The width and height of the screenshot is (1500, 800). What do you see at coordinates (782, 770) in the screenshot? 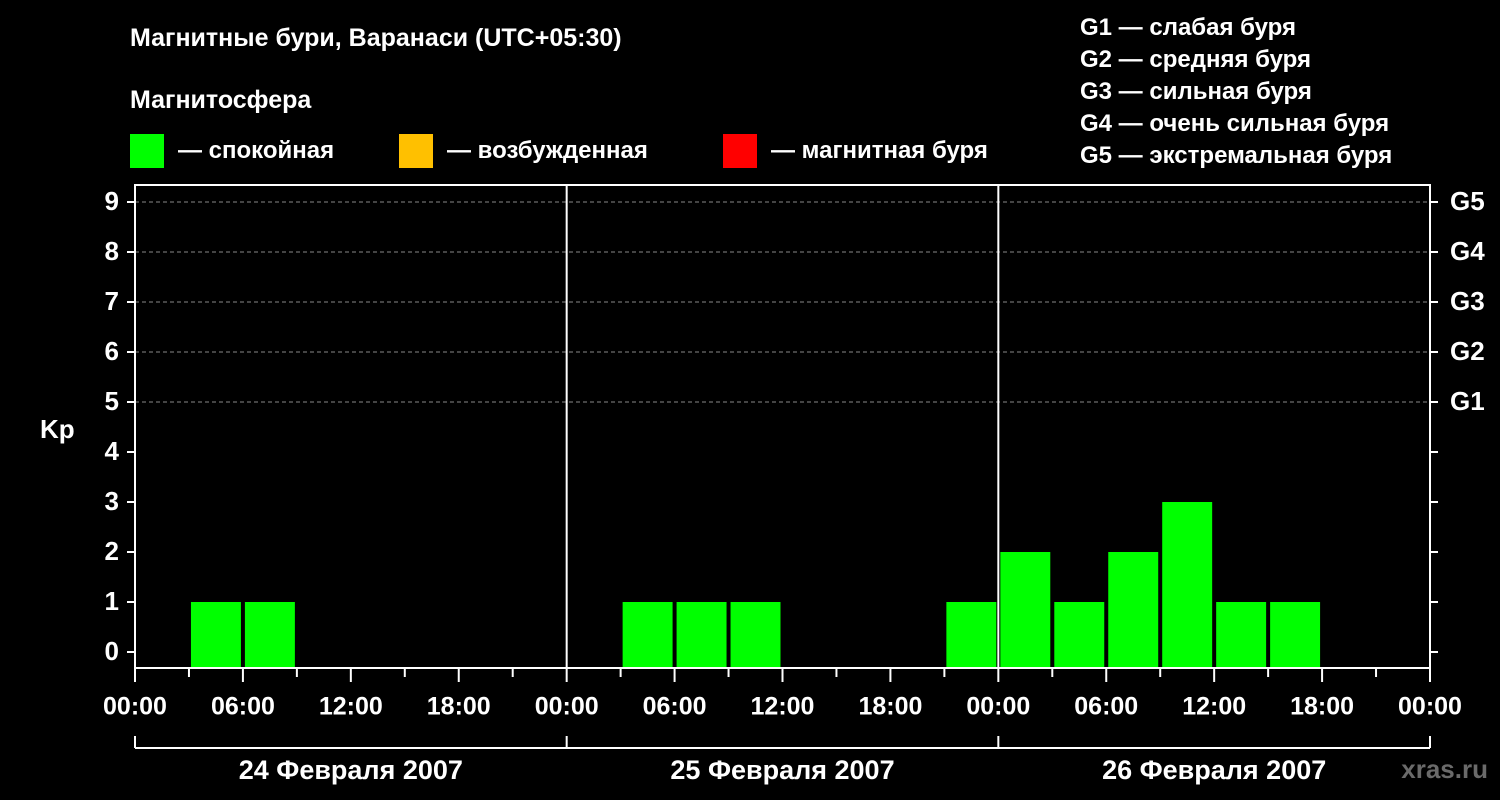
I see `day-label: 25 Февраля 2007` at bounding box center [782, 770].